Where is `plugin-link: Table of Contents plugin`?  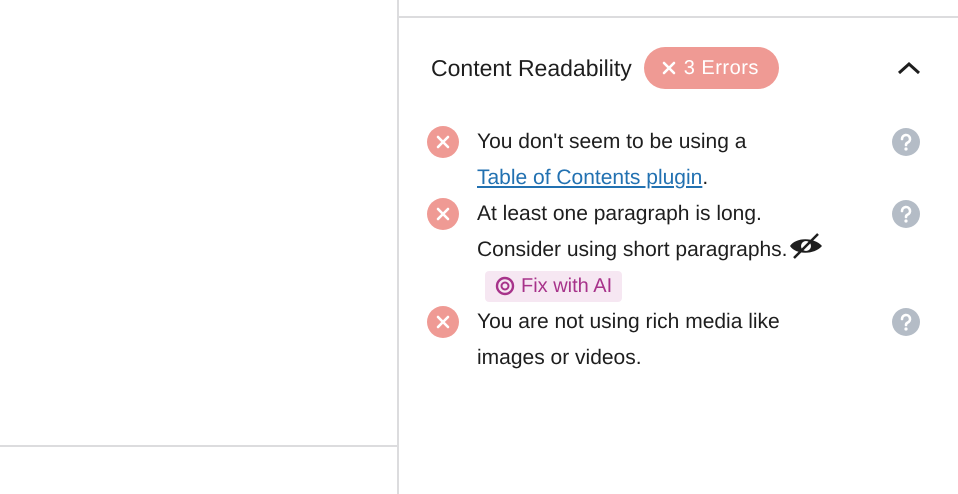 plugin-link: Table of Contents plugin is located at coordinates (589, 177).